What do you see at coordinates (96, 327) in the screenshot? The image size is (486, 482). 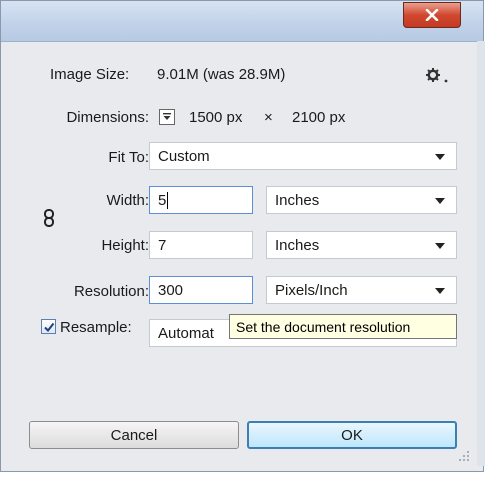 I see `resample-label: Resample:` at bounding box center [96, 327].